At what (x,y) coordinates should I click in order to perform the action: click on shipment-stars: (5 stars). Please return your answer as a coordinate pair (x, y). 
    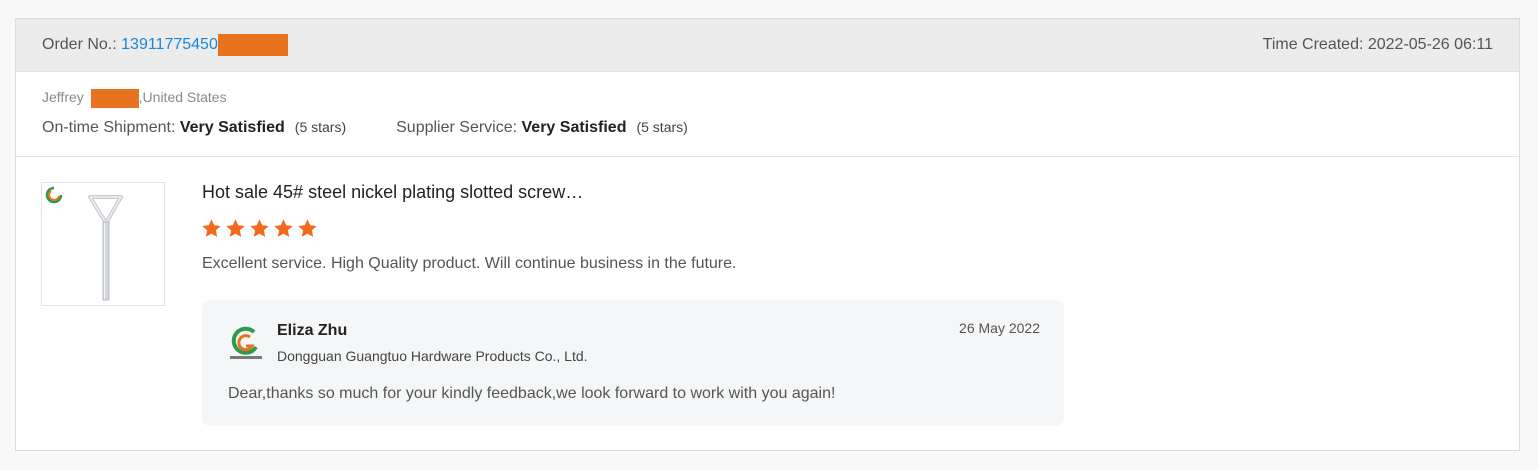
    Looking at the image, I should click on (320, 127).